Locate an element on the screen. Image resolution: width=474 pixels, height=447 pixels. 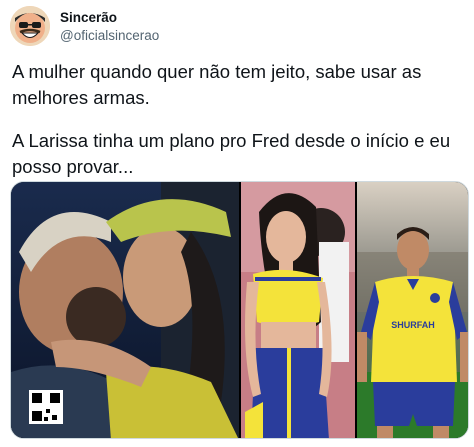
jersey-sponsor-text: SHURFAH is located at coordinates (413, 325).